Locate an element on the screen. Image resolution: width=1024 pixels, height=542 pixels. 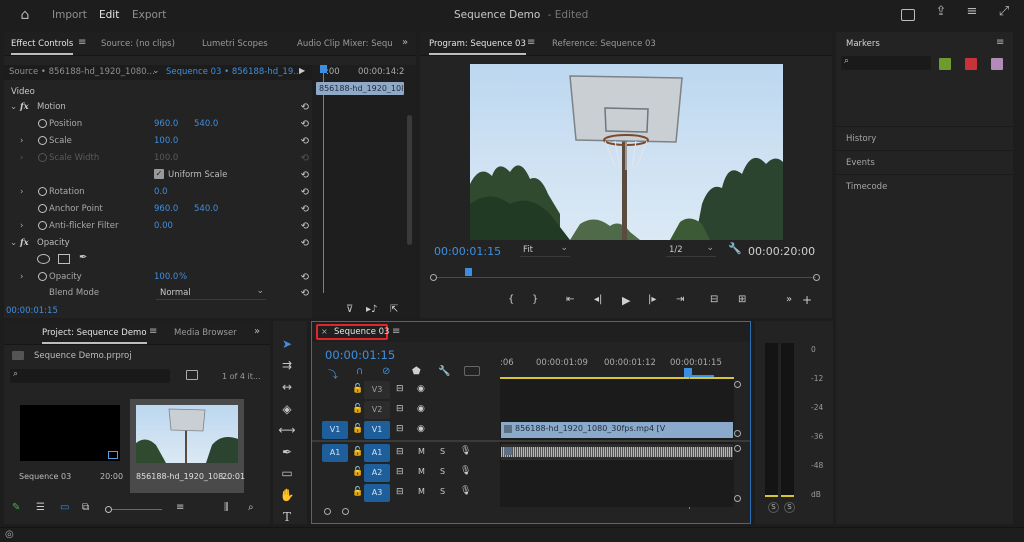
track-target-a2: A2 is located at coordinates (377, 473).